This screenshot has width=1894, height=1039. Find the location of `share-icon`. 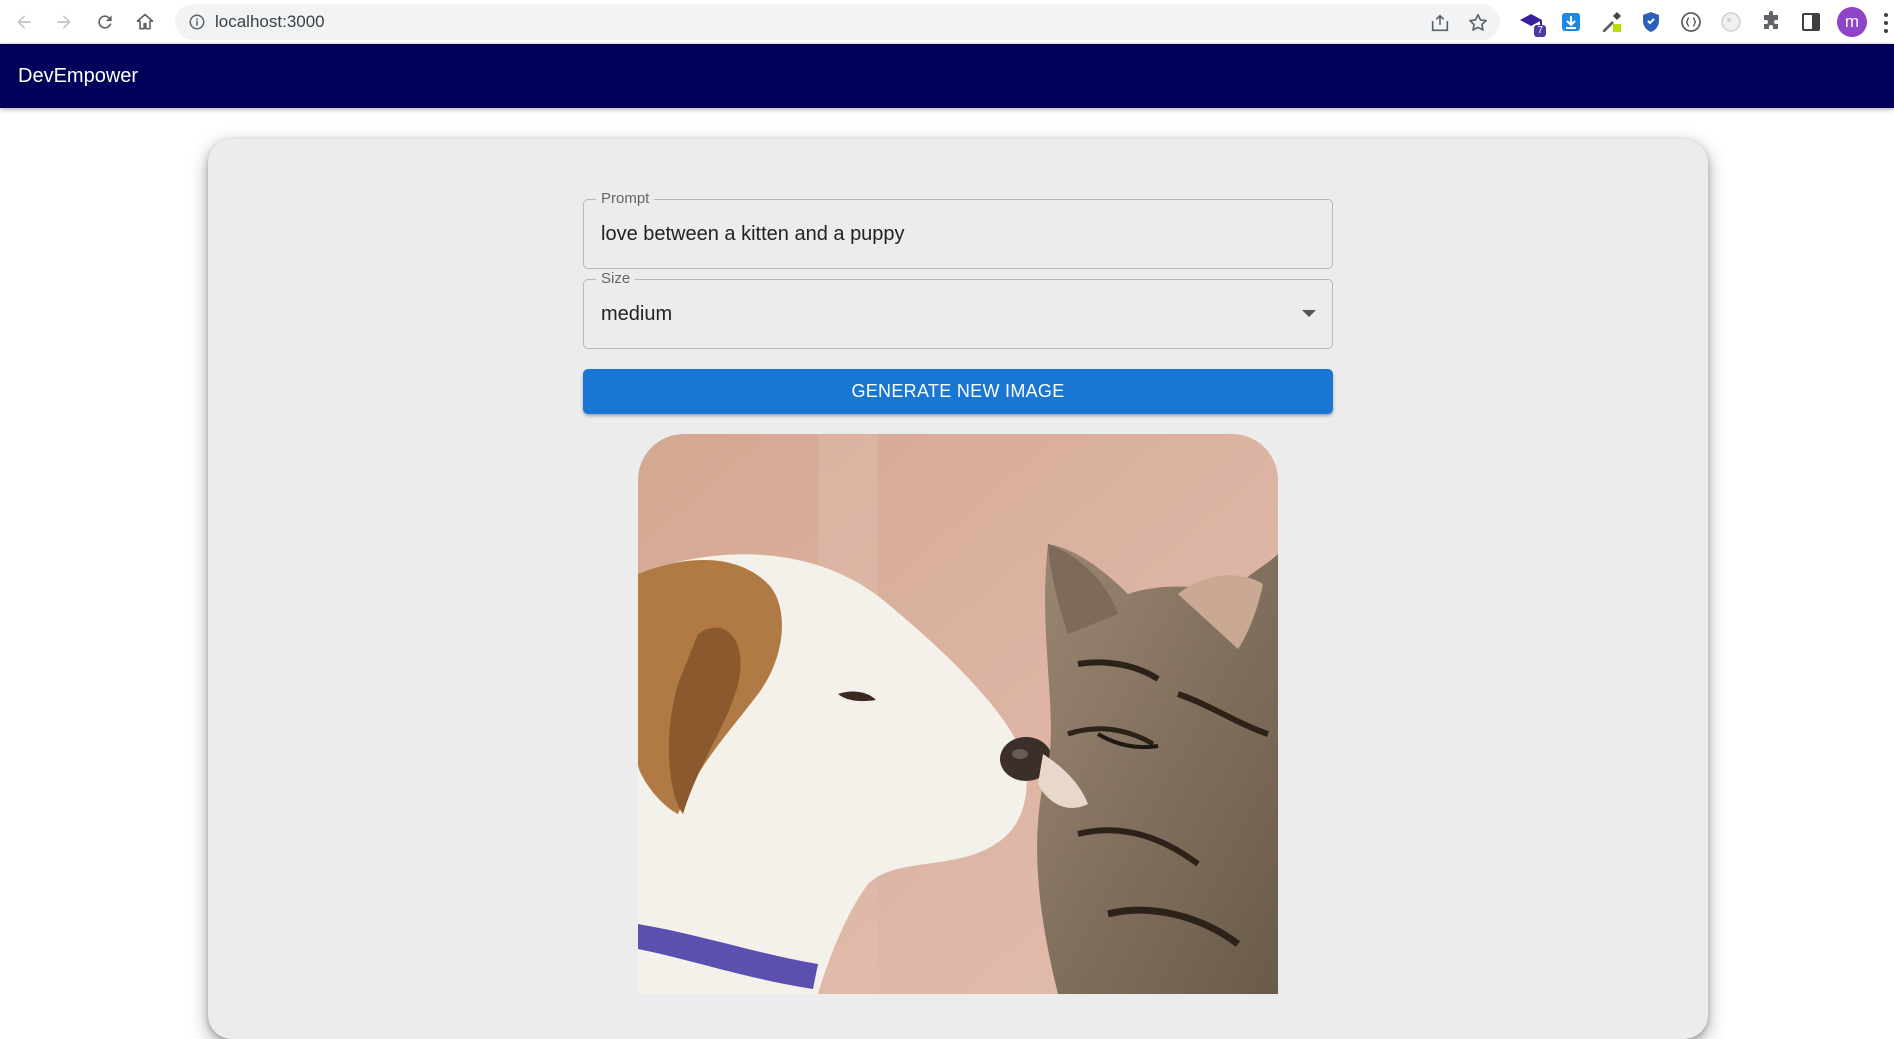

share-icon is located at coordinates (1440, 23).